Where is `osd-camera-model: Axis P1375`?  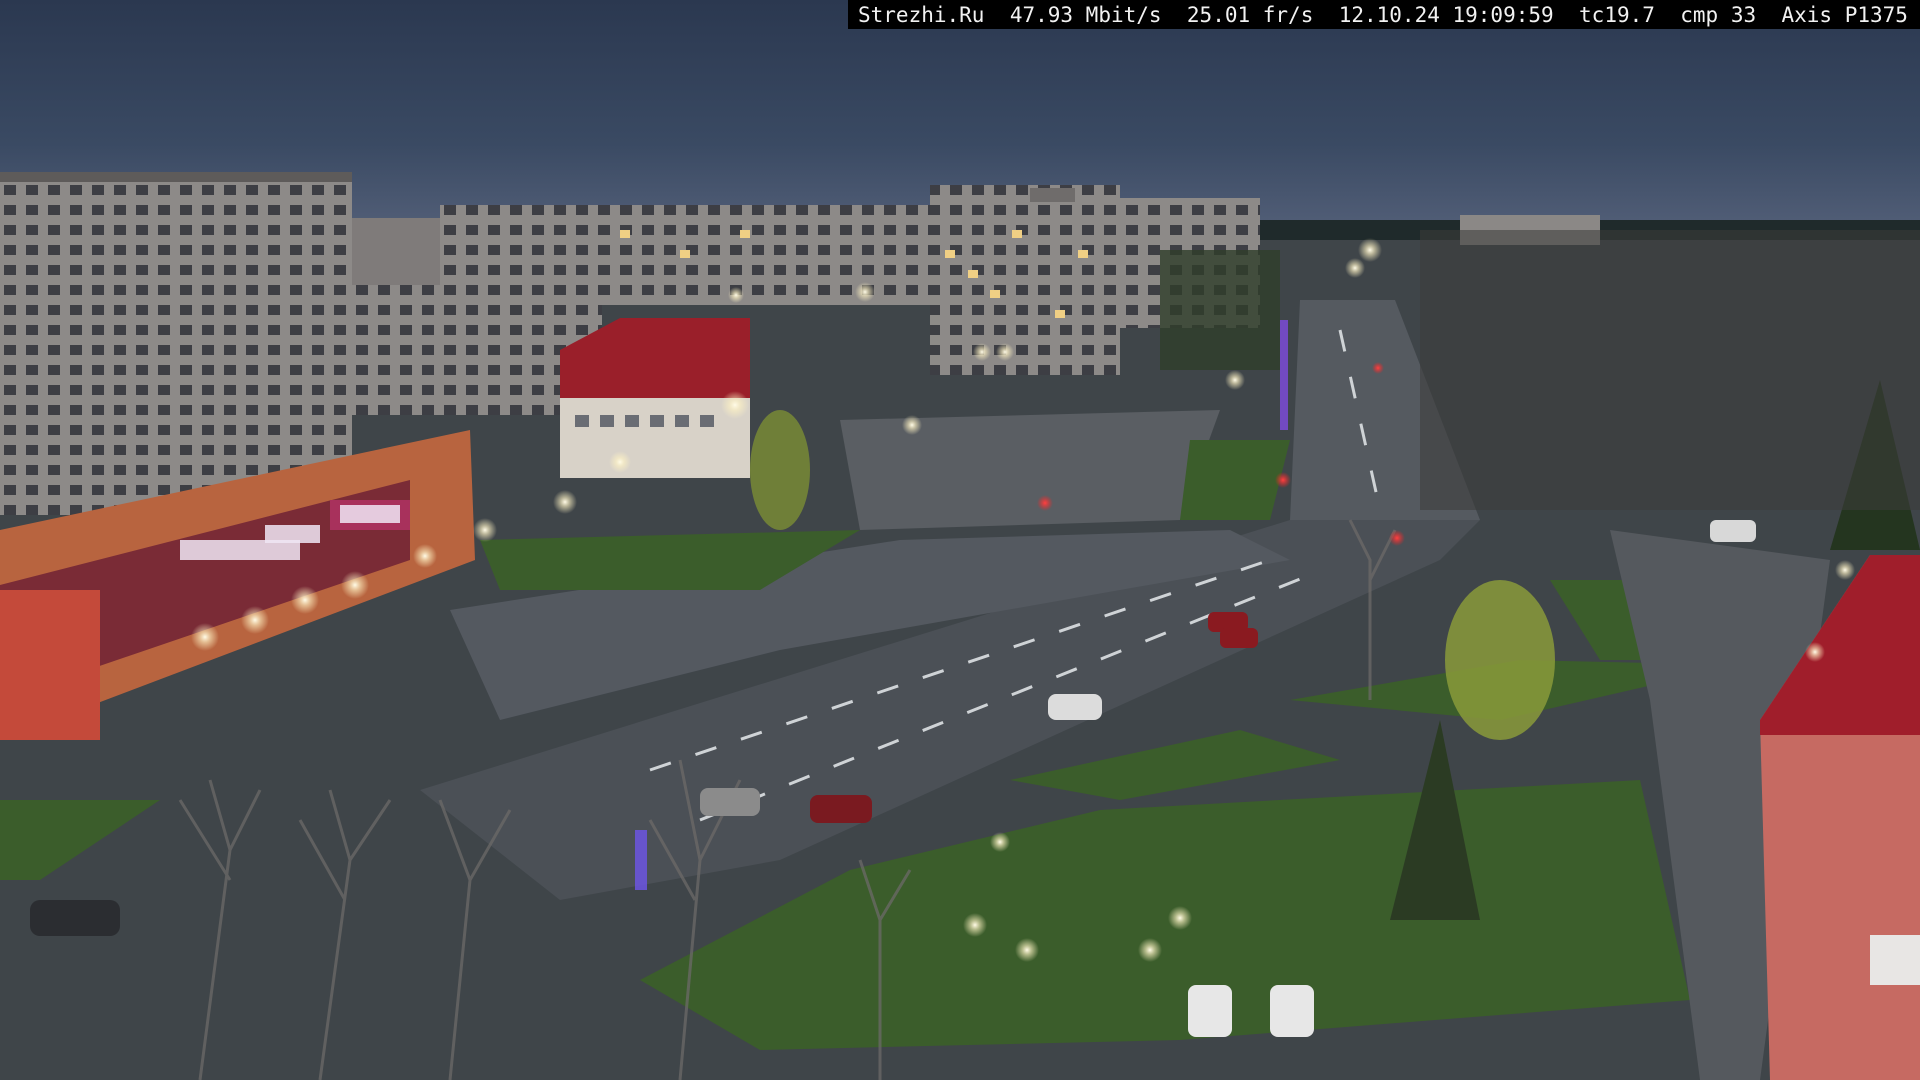
osd-camera-model: Axis P1375 is located at coordinates (1844, 14).